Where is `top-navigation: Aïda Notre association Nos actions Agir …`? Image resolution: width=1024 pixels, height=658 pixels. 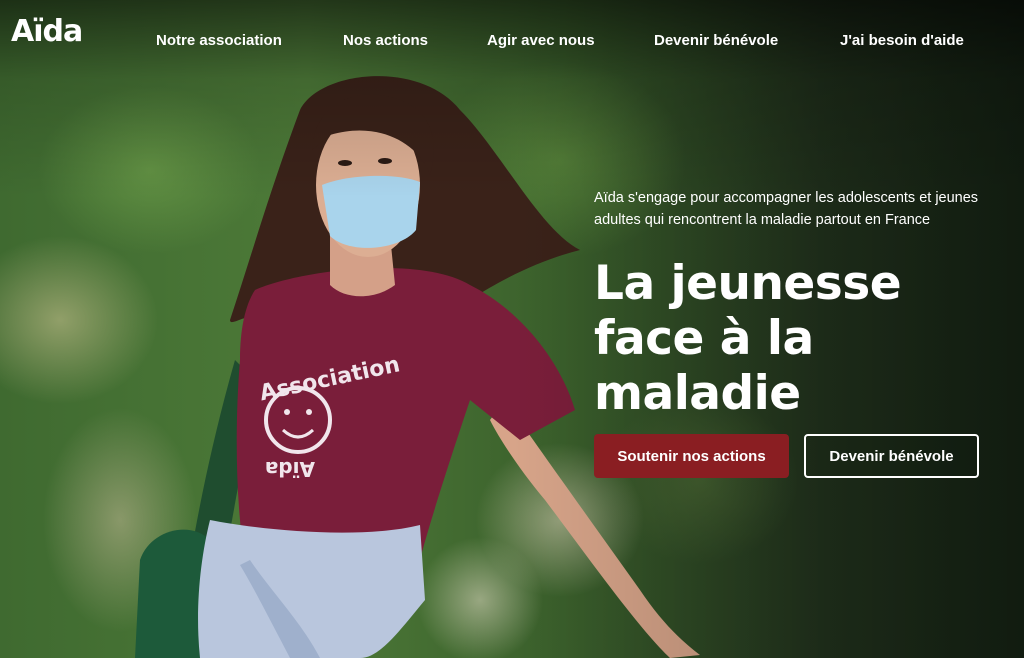 top-navigation: Aïda Notre association Nos actions Agir … is located at coordinates (512, 40).